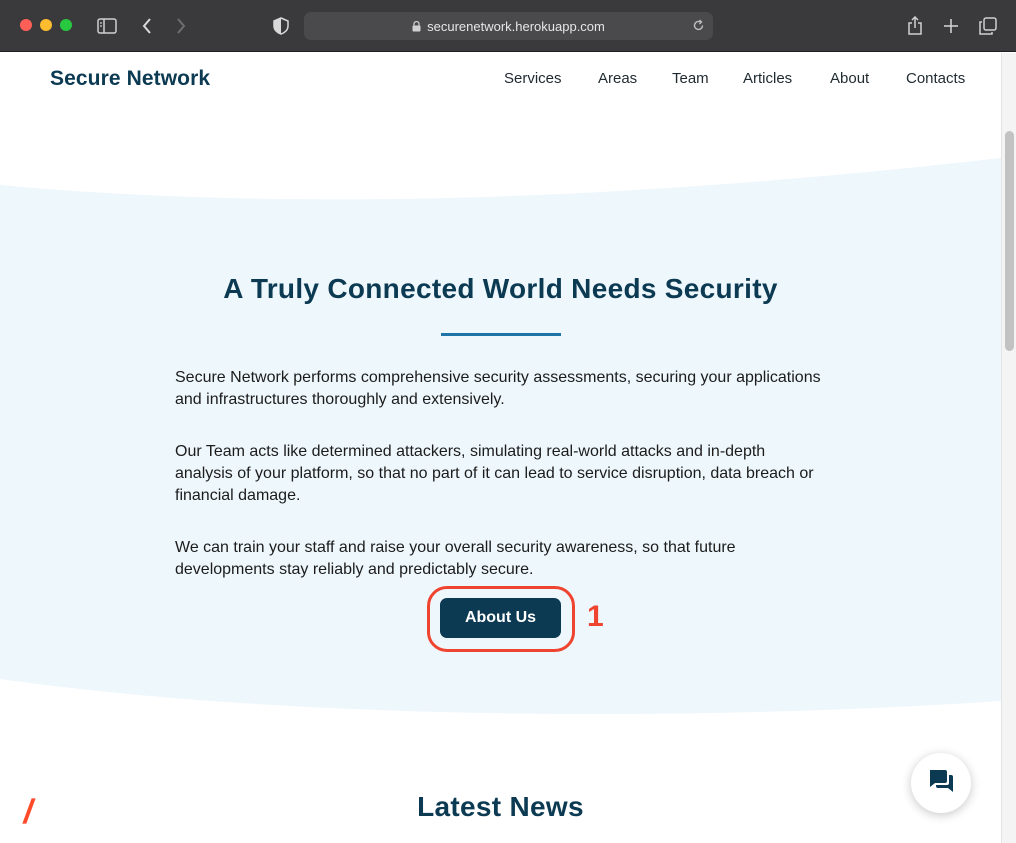 This screenshot has width=1016, height=843. I want to click on nav-link-articles: Articles, so click(767, 78).